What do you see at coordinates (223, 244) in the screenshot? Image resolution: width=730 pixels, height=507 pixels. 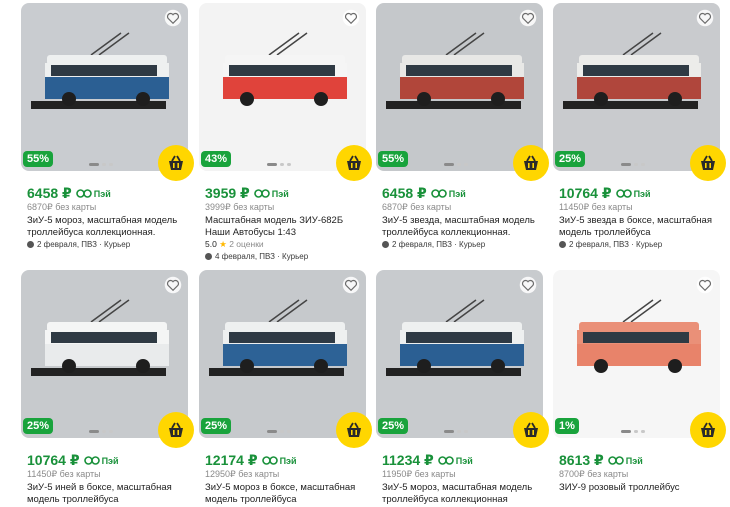 I see `star-icon: ★` at bounding box center [223, 244].